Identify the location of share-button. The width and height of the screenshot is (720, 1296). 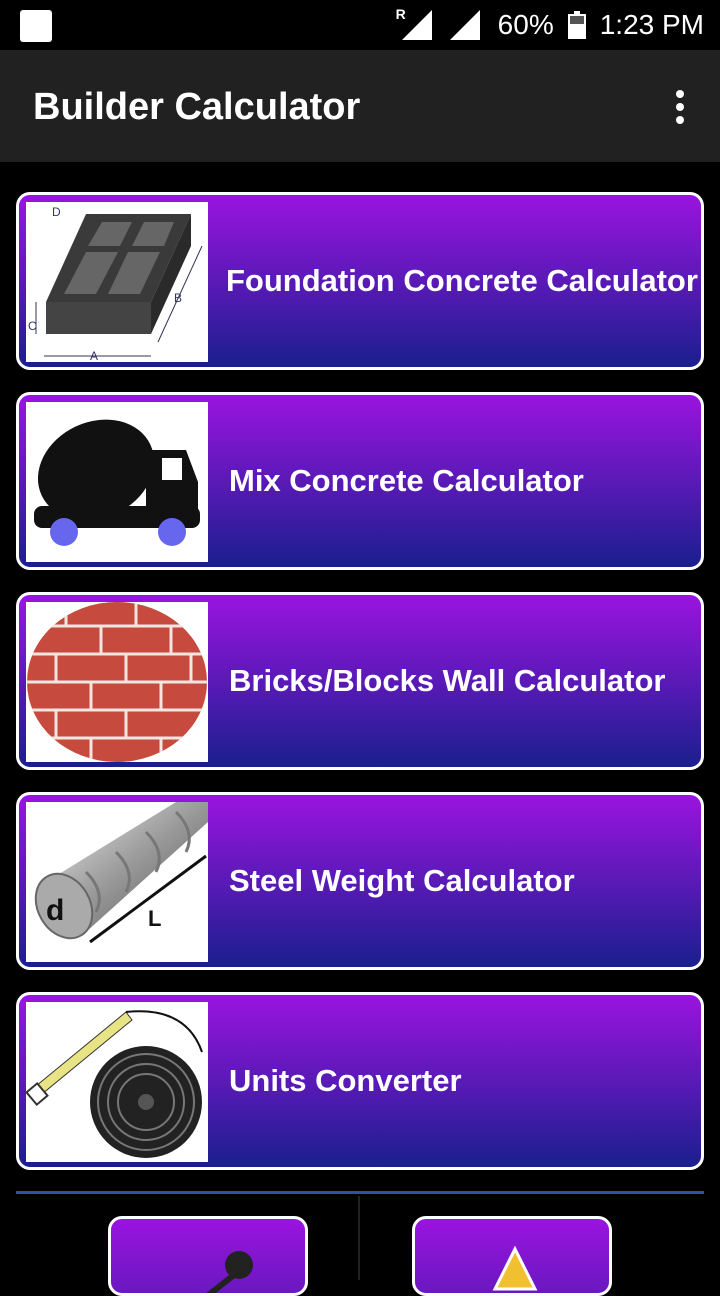
(208, 1256).